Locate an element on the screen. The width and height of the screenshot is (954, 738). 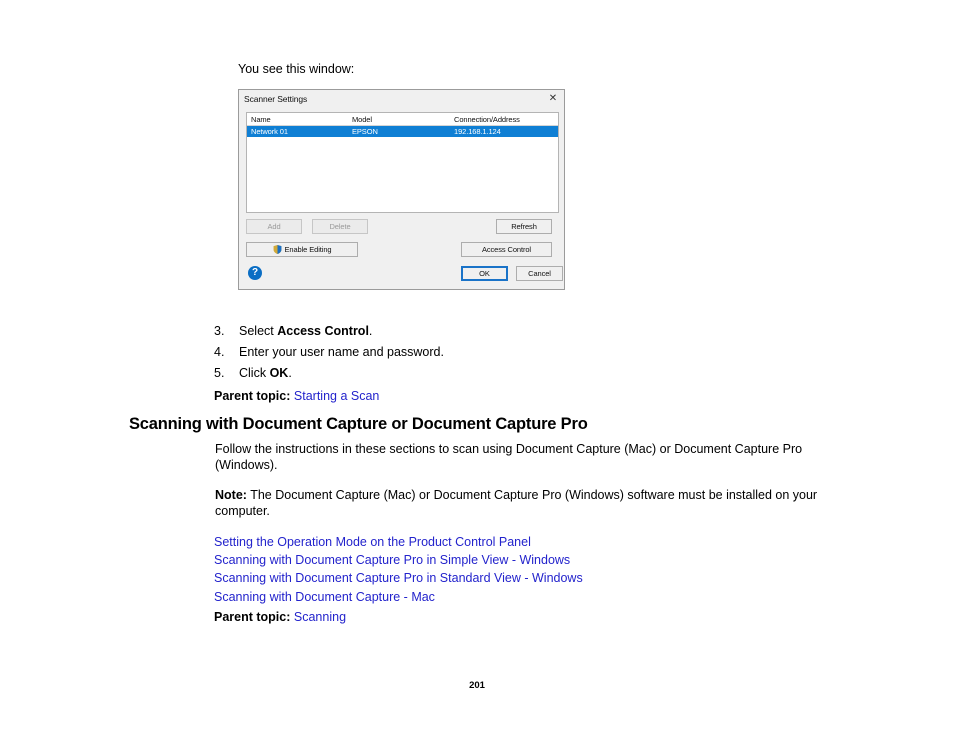
related-link-4: Scanning with Document Capture - Mac is located at coordinates (398, 597).